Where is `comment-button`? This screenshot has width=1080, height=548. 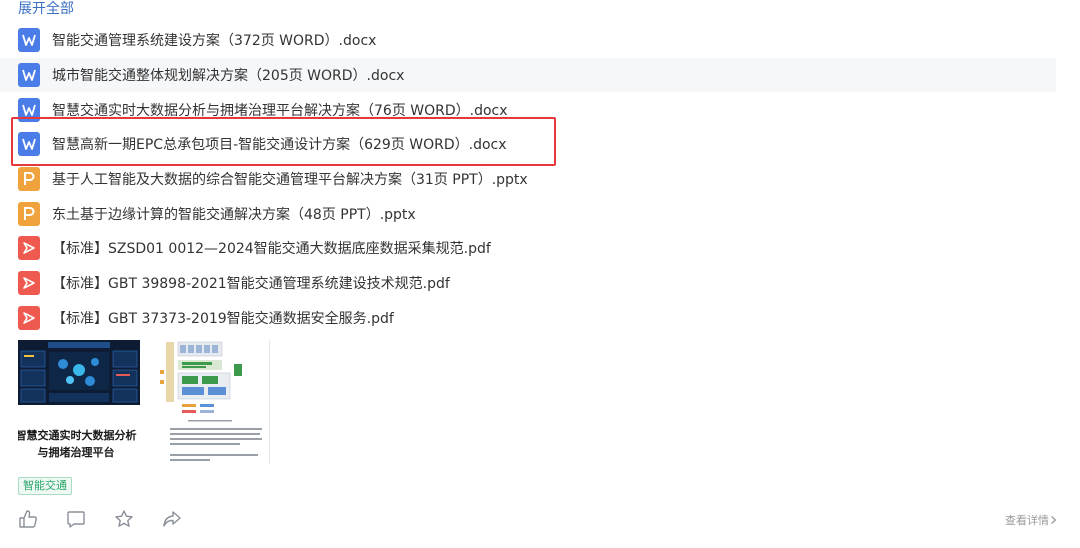
comment-button is located at coordinates (90, 519).